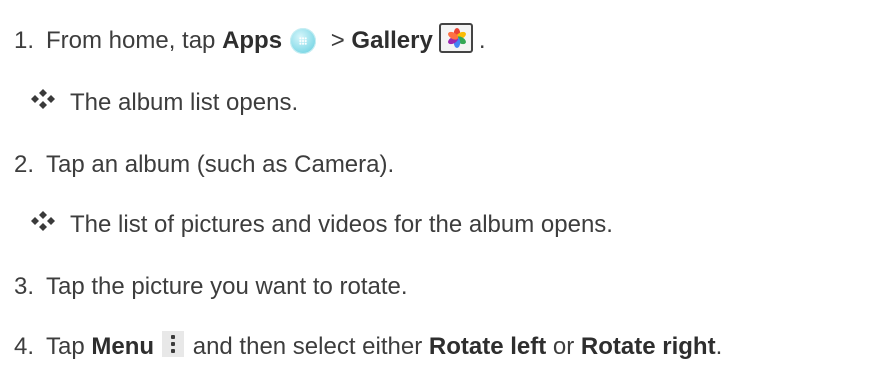 The width and height of the screenshot is (870, 376). What do you see at coordinates (648, 346) in the screenshot?
I see `rotate-right-label: Rotate right` at bounding box center [648, 346].